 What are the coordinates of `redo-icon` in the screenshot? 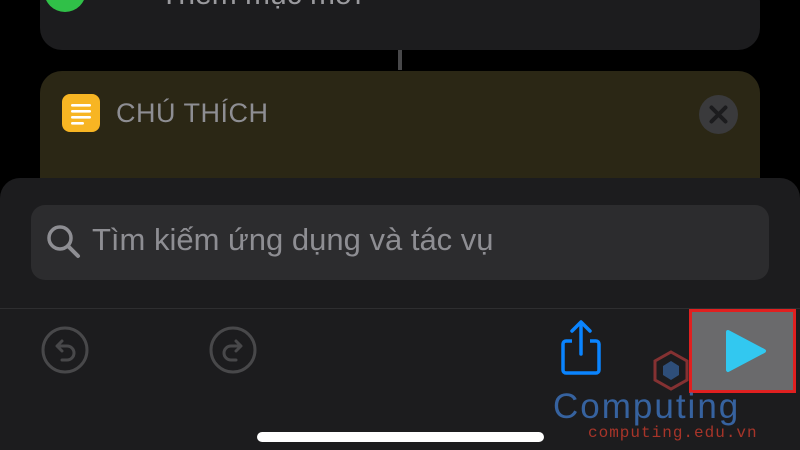 It's located at (233, 350).